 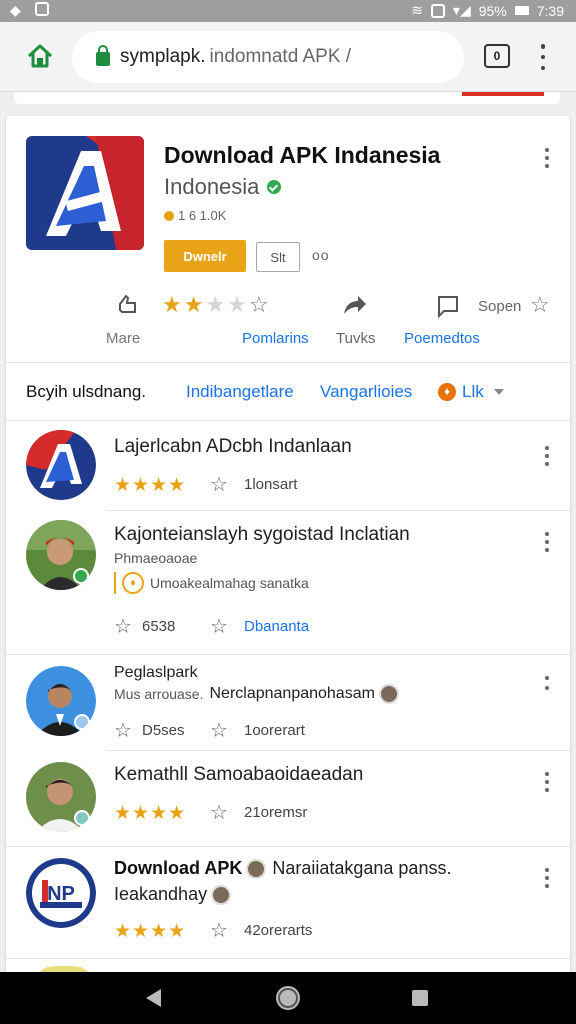 I want to click on item-title-row: Download APK Naraiiatakgana panss., so click(x=282, y=868).